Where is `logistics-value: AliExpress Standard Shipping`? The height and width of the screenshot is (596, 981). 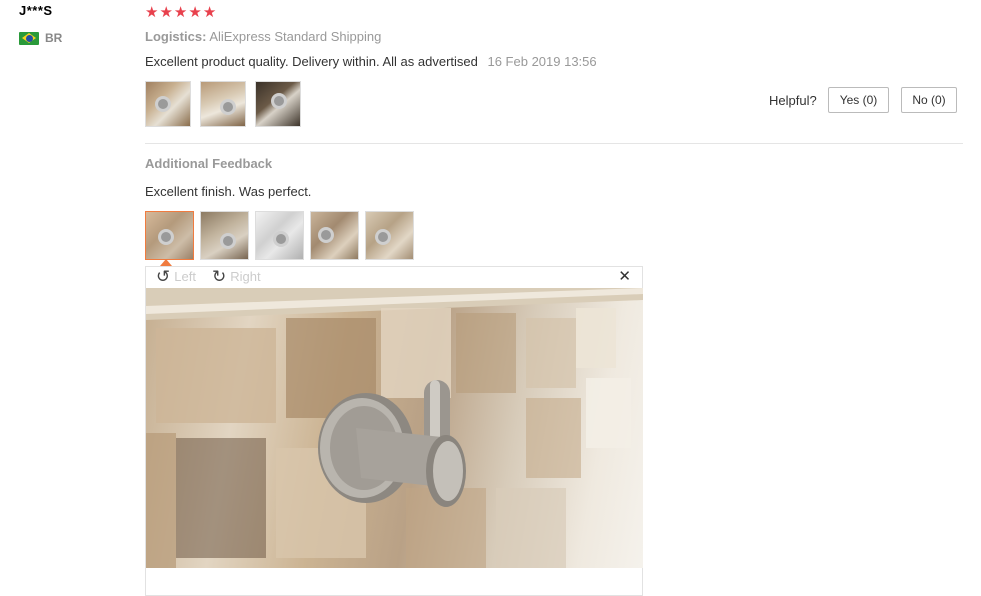 logistics-value: AliExpress Standard Shipping is located at coordinates (295, 36).